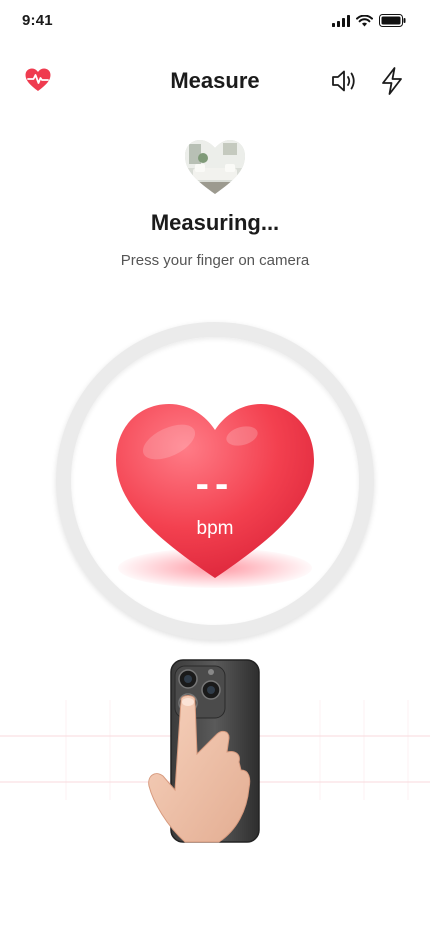 This screenshot has width=430, height=932. I want to click on flash-icon, so click(392, 81).